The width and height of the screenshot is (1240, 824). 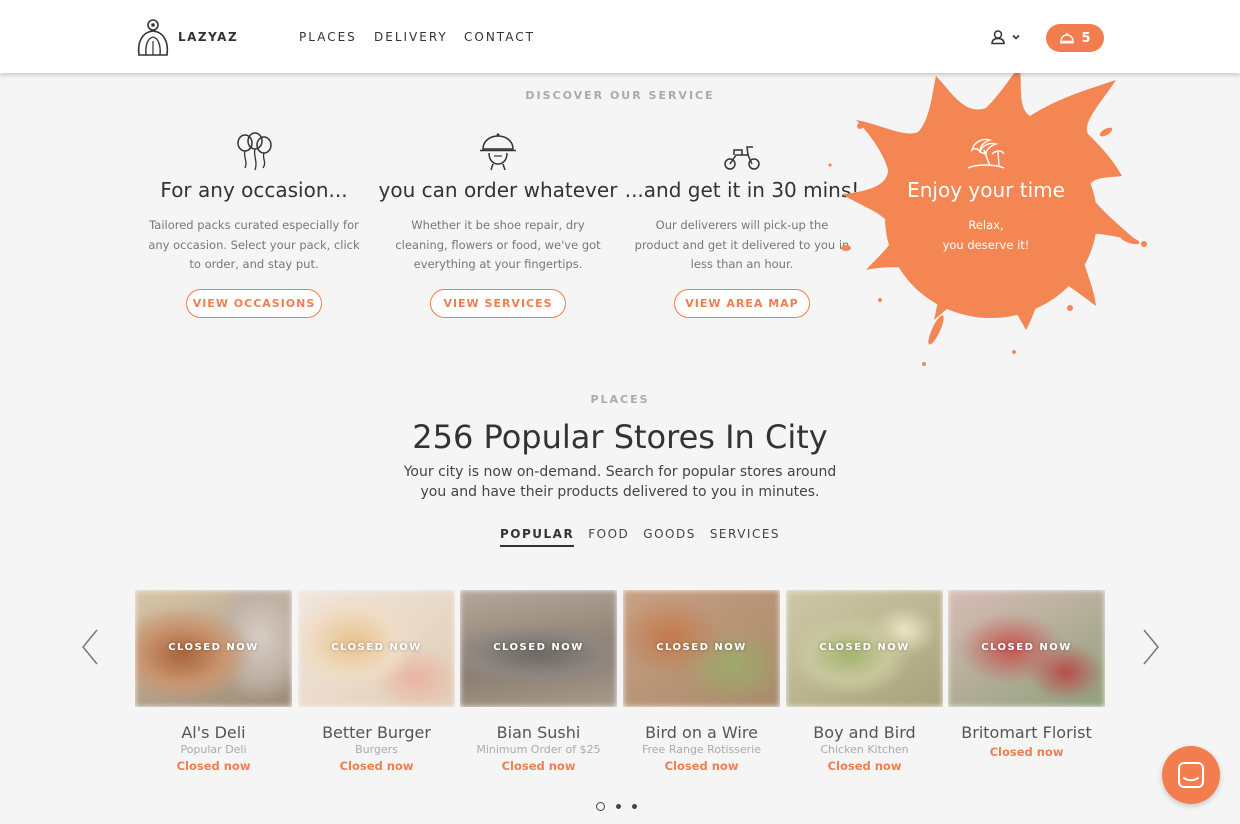 I want to click on store-category: Chicken Kitchen, so click(x=864, y=749).